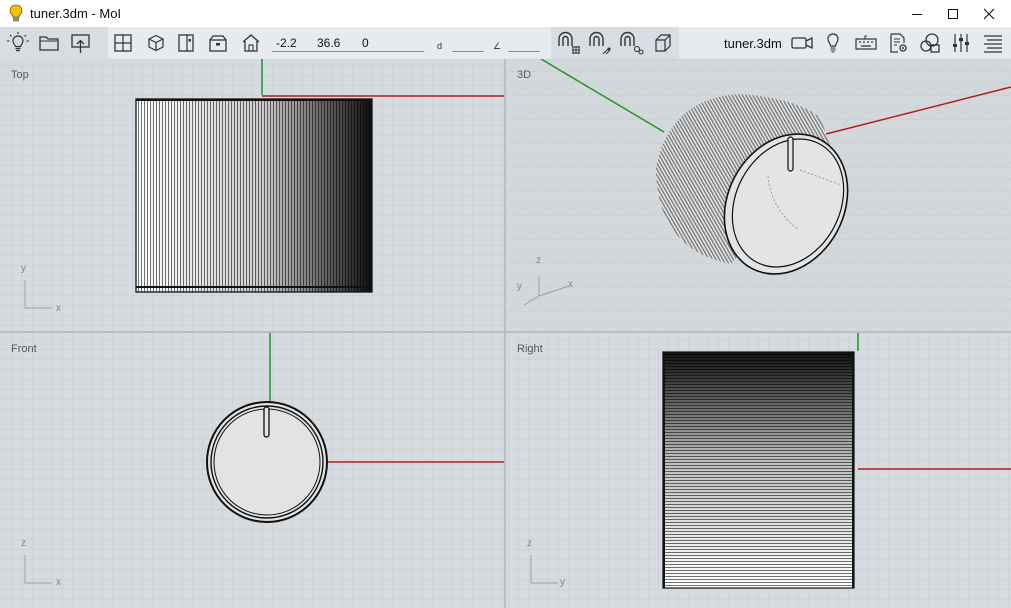  I want to click on 3d-view-button, so click(156, 43).